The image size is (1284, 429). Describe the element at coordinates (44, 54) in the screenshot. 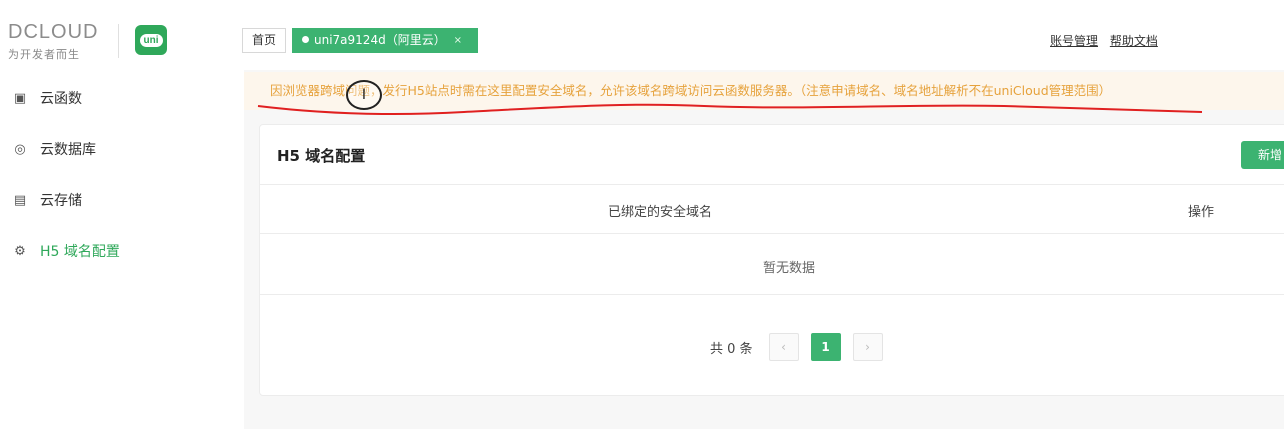

I see `logo-tagline: 为开发者而生` at that location.